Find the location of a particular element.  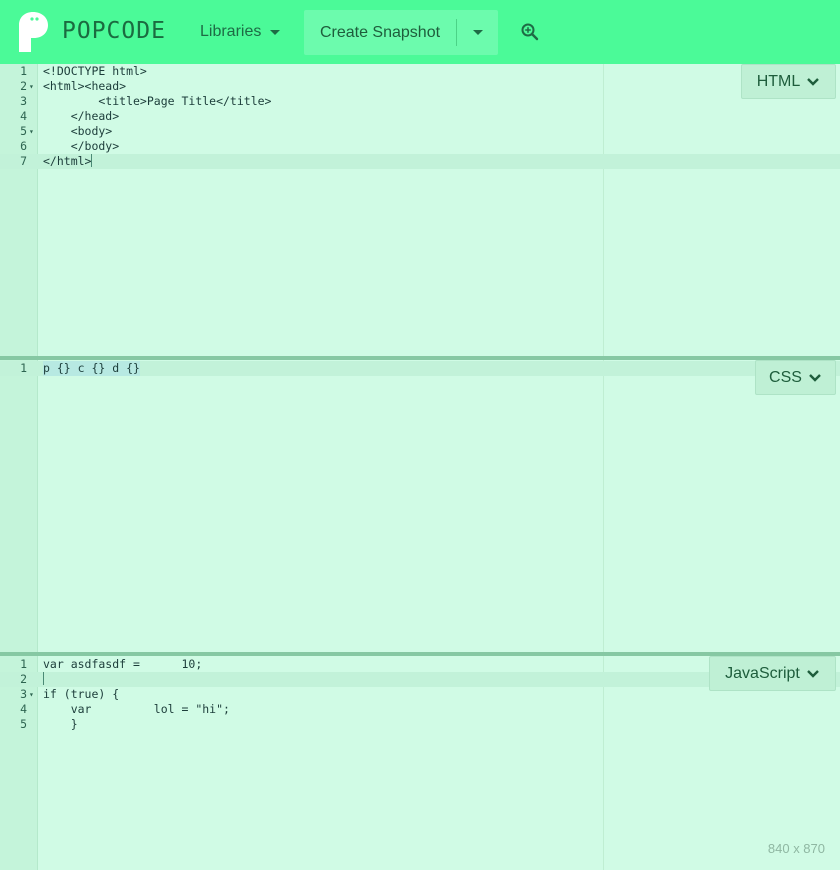

zoom-in-icon is located at coordinates (530, 32).